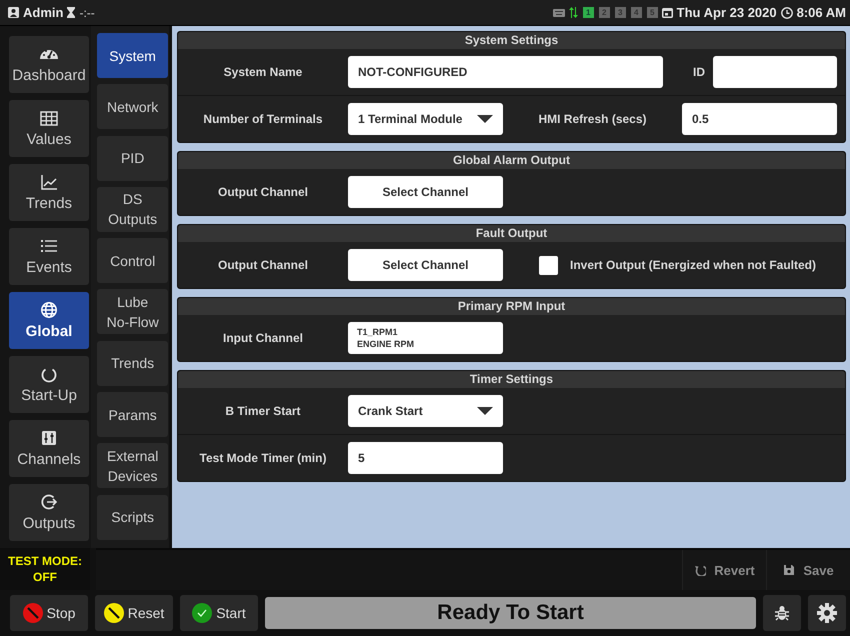  Describe the element at coordinates (132, 158) in the screenshot. I see `subnav-button: PID` at that location.